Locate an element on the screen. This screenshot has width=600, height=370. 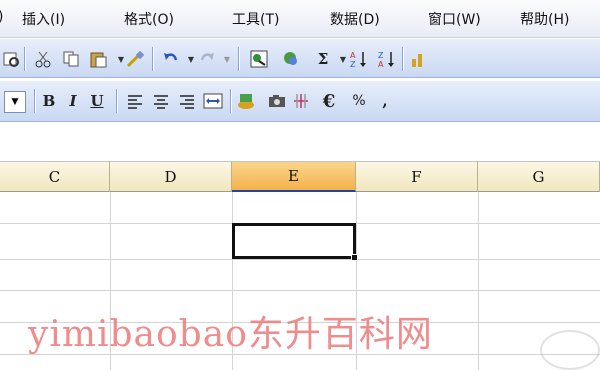
sort-ascending-icon: AZ is located at coordinates (359, 59).